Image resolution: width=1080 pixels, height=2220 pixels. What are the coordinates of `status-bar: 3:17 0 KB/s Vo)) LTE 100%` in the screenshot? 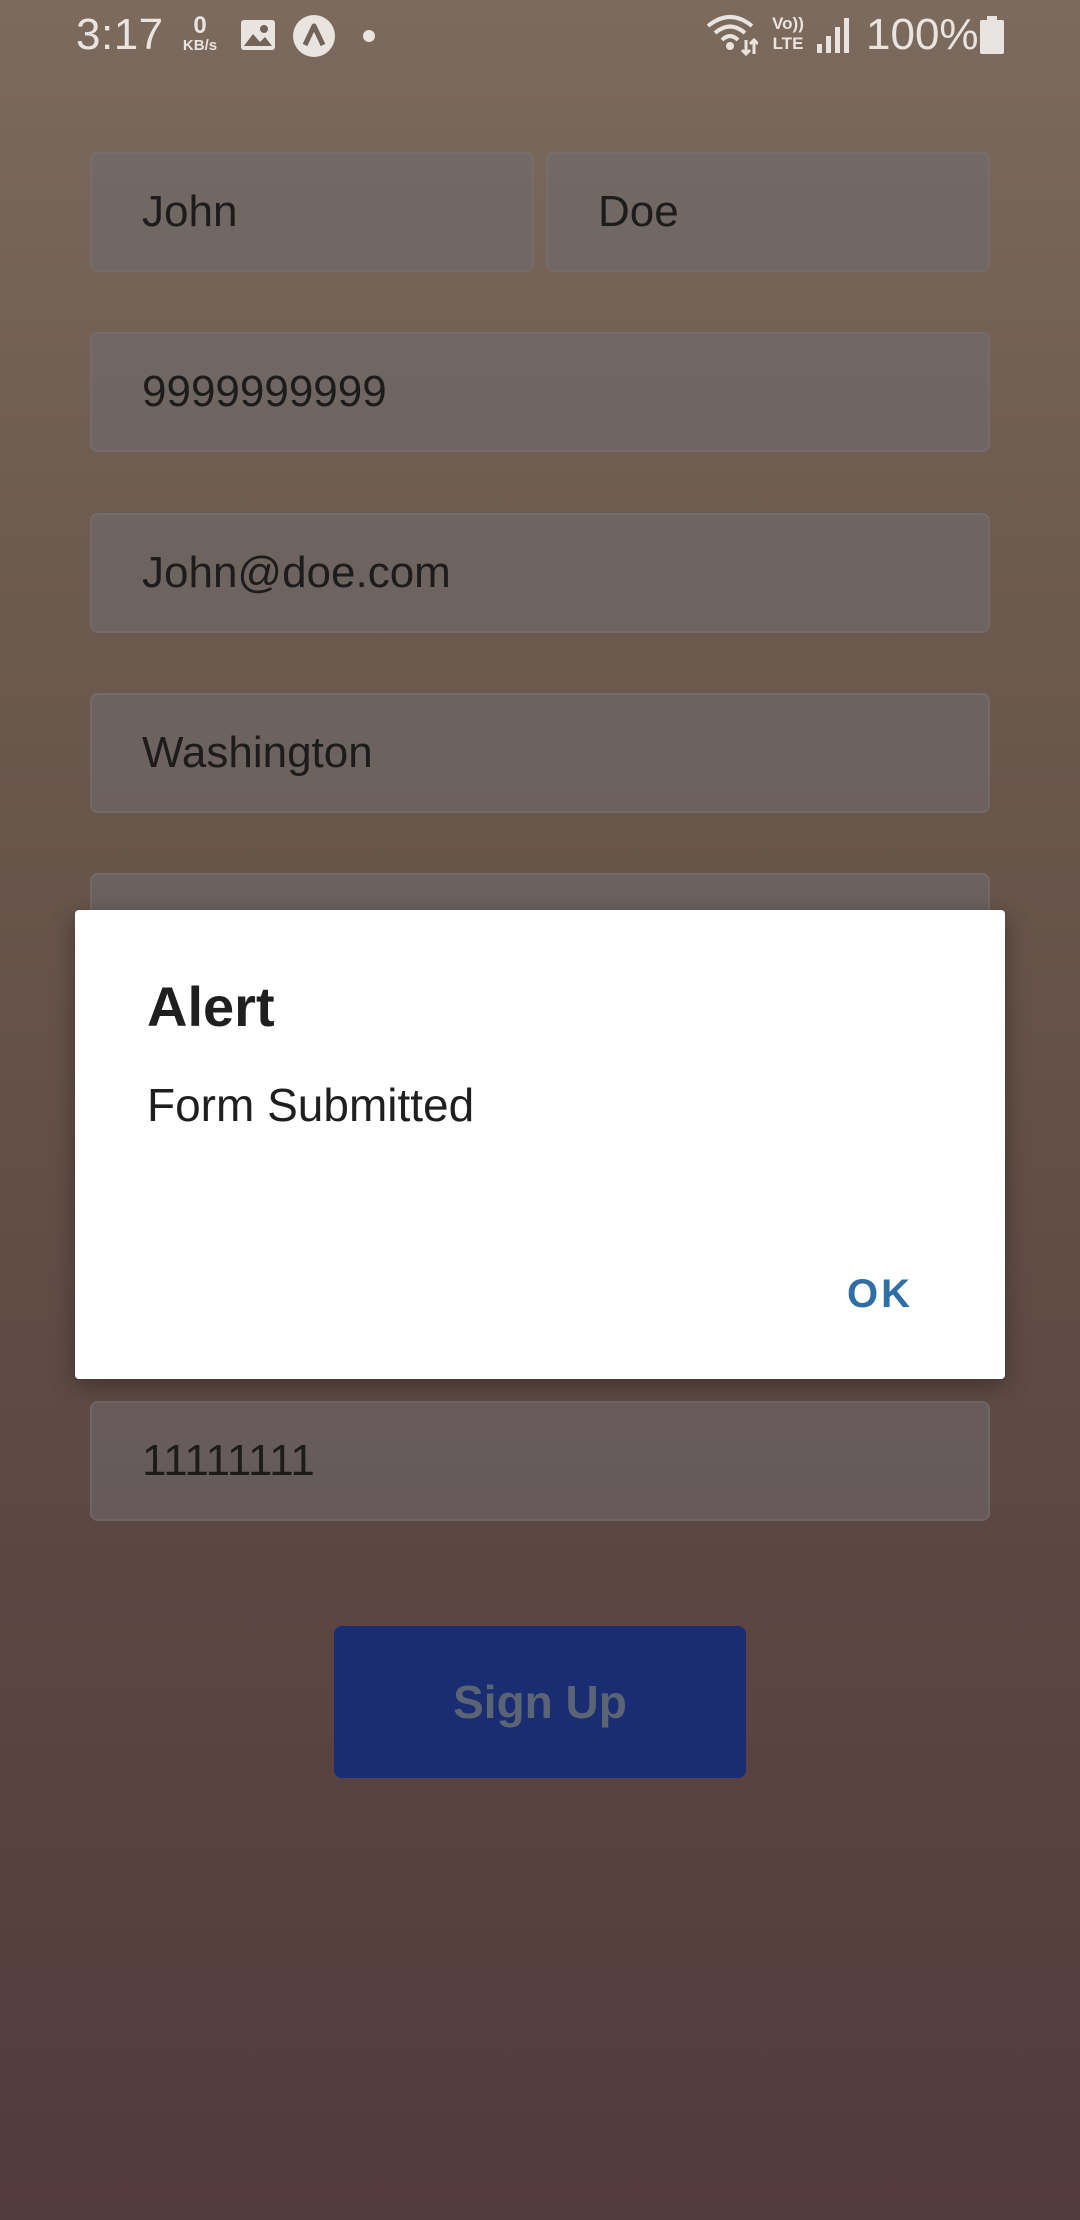 It's located at (540, 36).